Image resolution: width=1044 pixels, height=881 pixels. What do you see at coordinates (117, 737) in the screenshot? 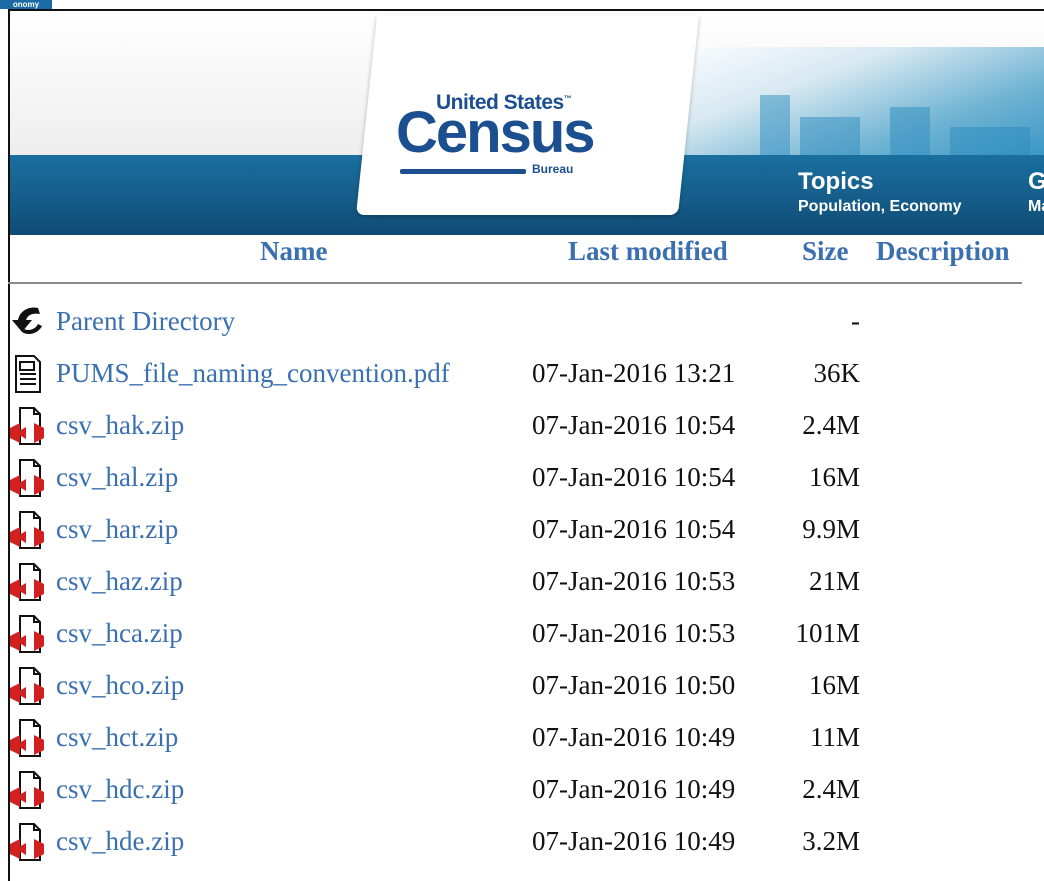
I see `file-link: csv_hct.zip` at bounding box center [117, 737].